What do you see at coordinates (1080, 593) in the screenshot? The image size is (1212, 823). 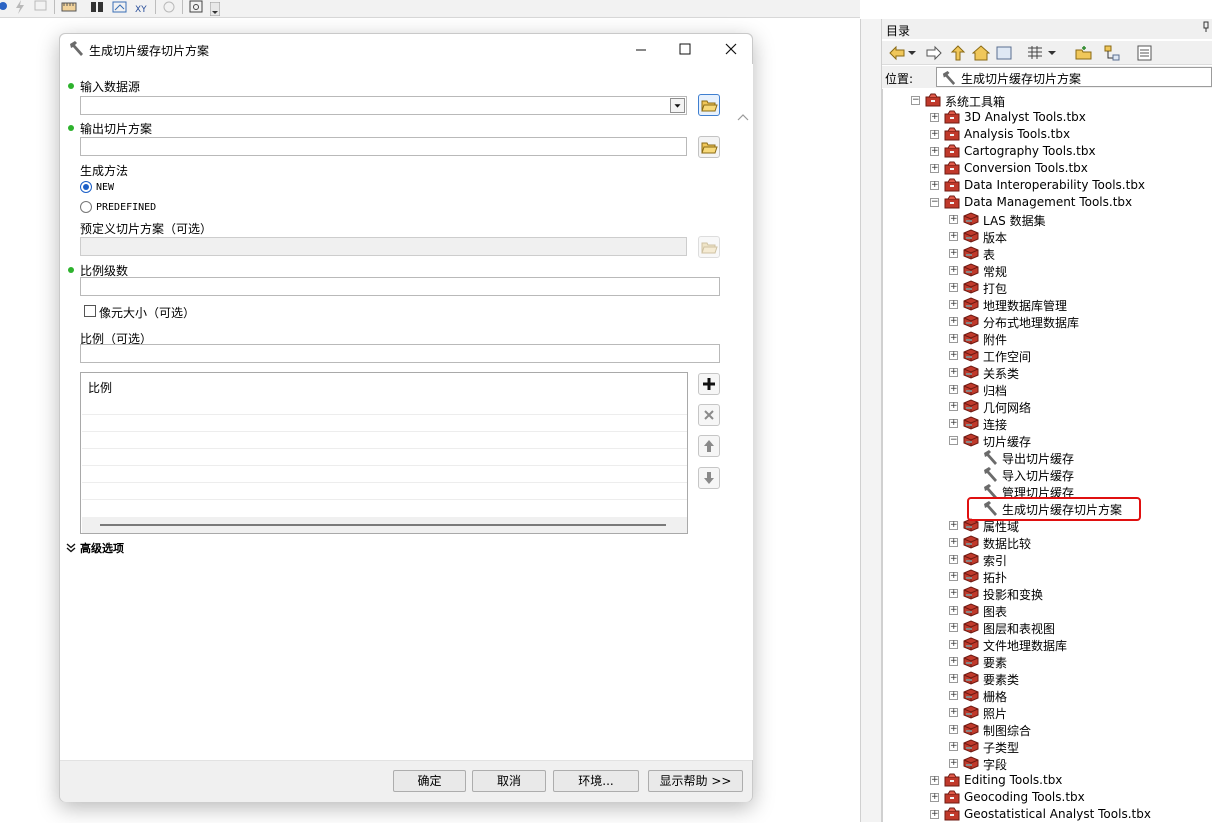 I see `tree-toolset-item: + 投影和变换` at bounding box center [1080, 593].